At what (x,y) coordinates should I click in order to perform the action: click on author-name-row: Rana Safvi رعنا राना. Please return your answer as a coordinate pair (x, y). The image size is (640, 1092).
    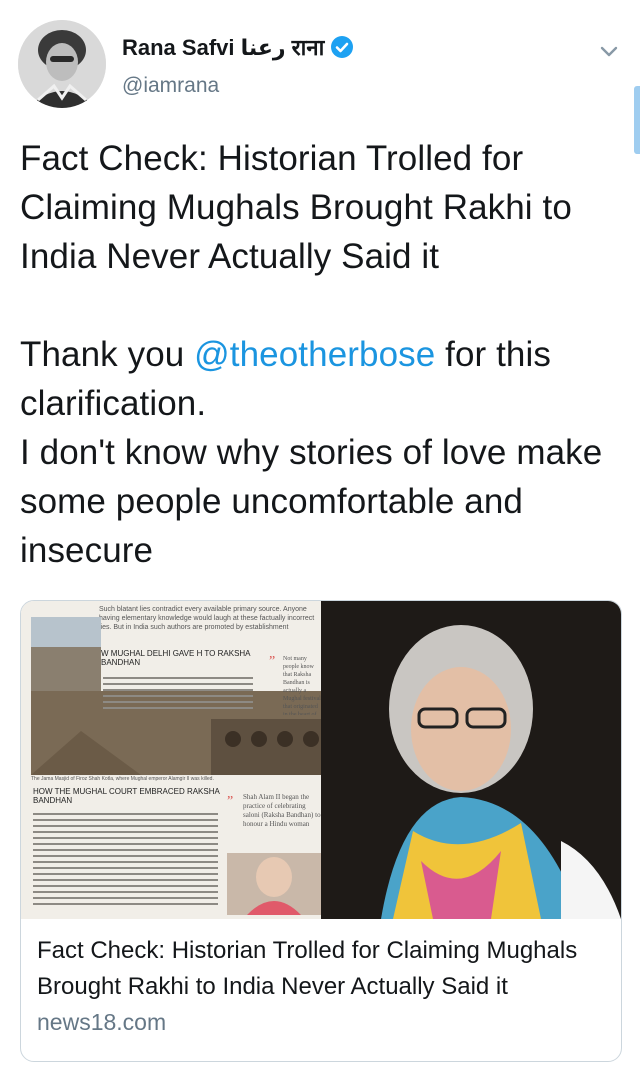
    Looking at the image, I should click on (238, 47).